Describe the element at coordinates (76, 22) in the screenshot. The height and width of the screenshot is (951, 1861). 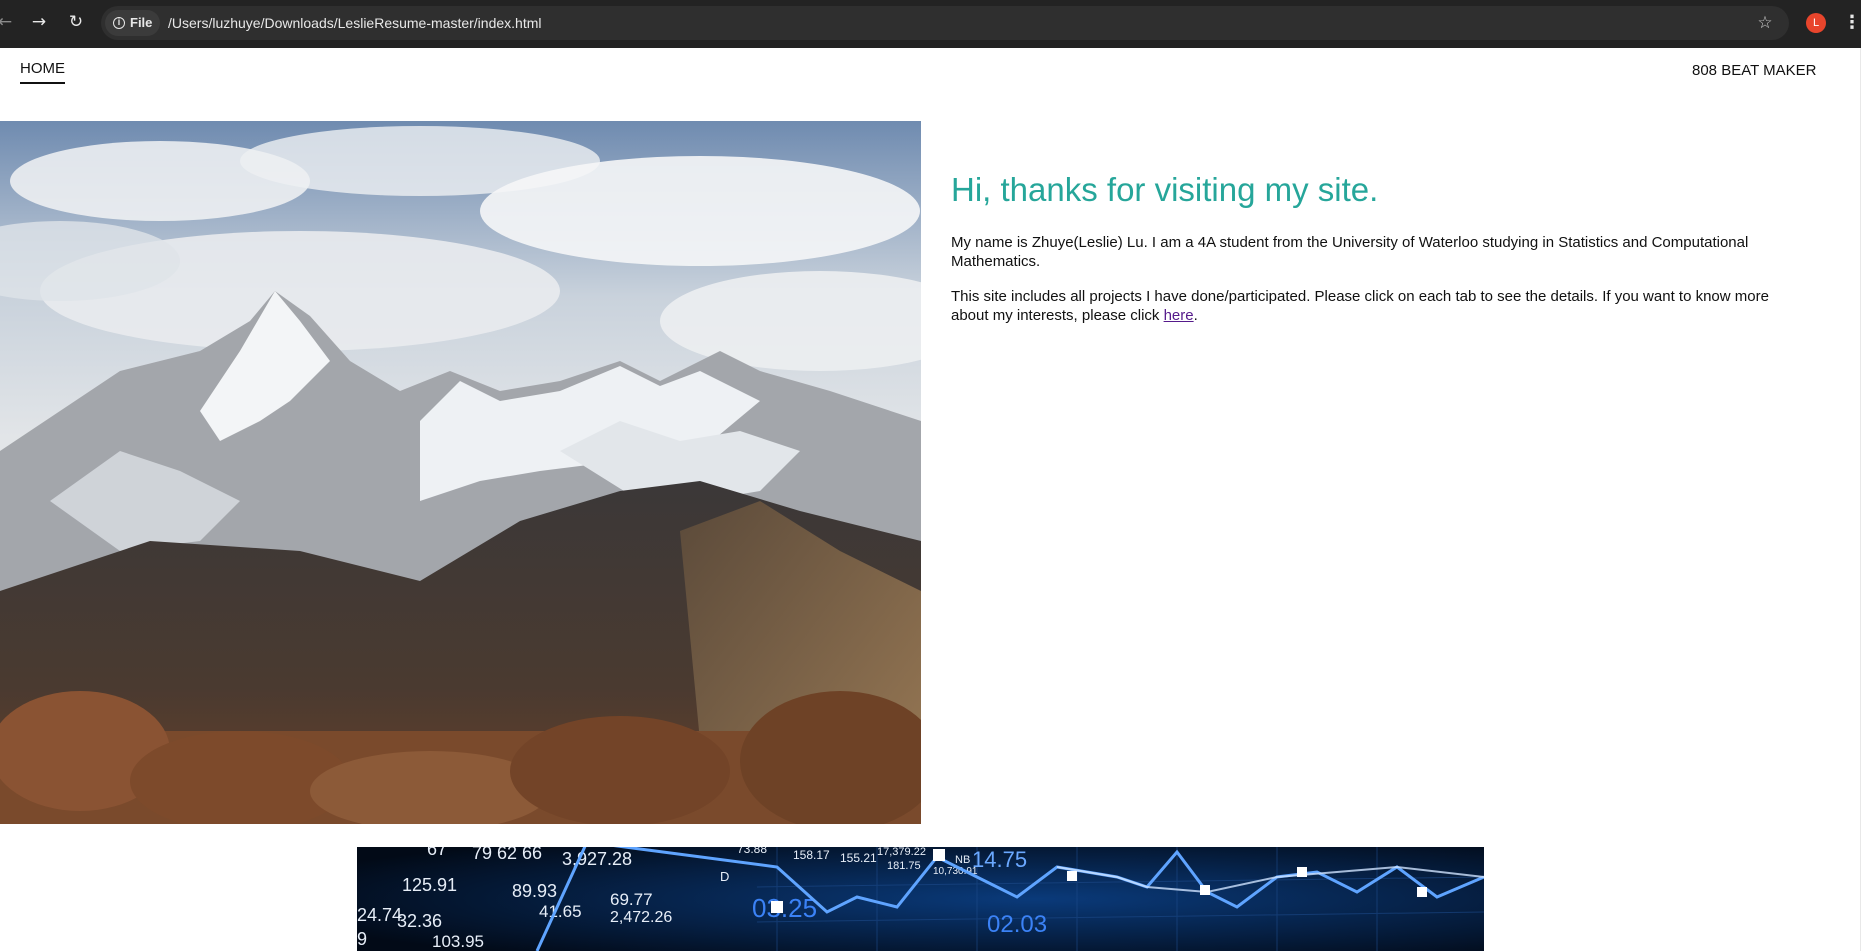
I see `reload-icon: ↻` at that location.